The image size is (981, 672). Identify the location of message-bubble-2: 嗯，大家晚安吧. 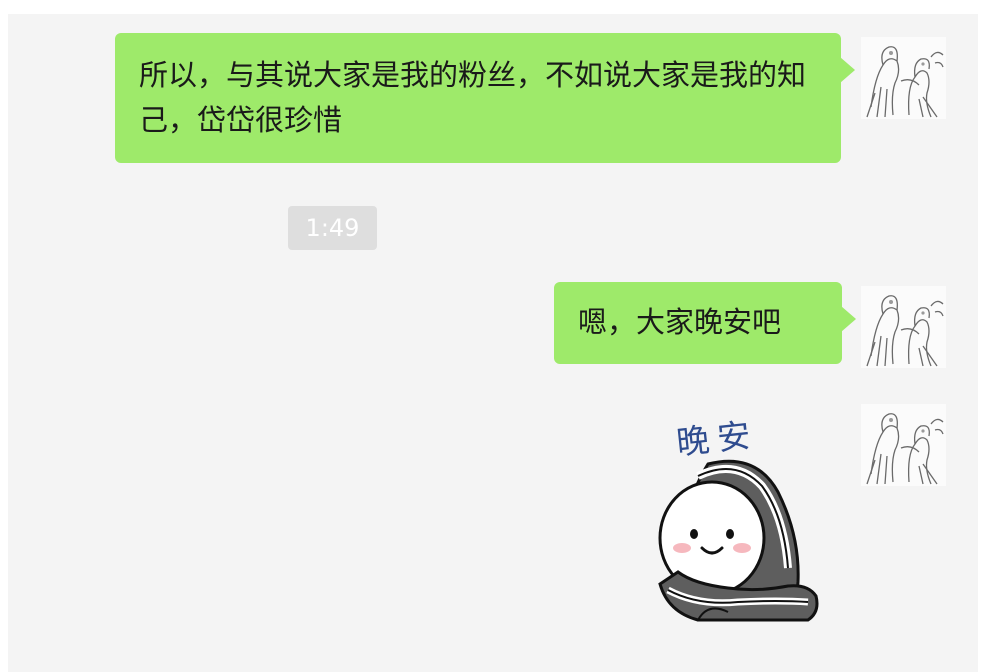
(705, 323).